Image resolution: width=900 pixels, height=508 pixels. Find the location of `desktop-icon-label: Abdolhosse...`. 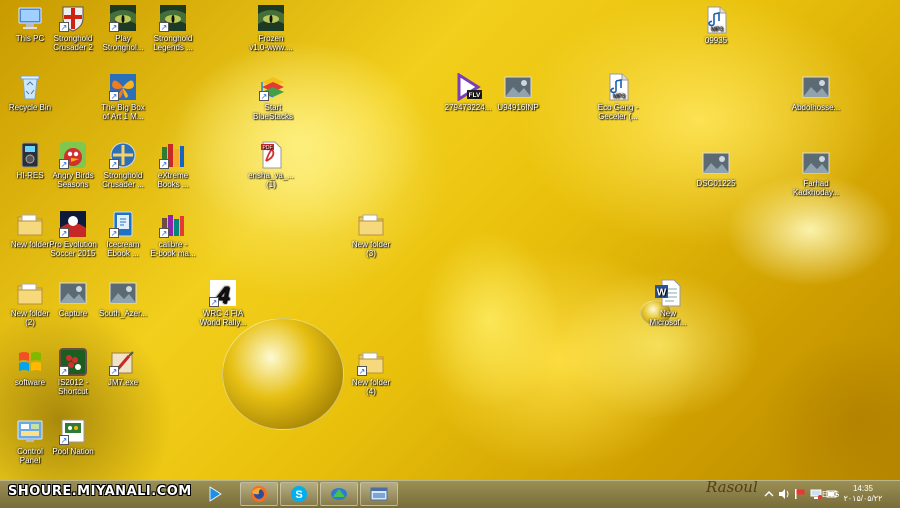

desktop-icon-label: Abdolhosse... is located at coordinates (816, 107).